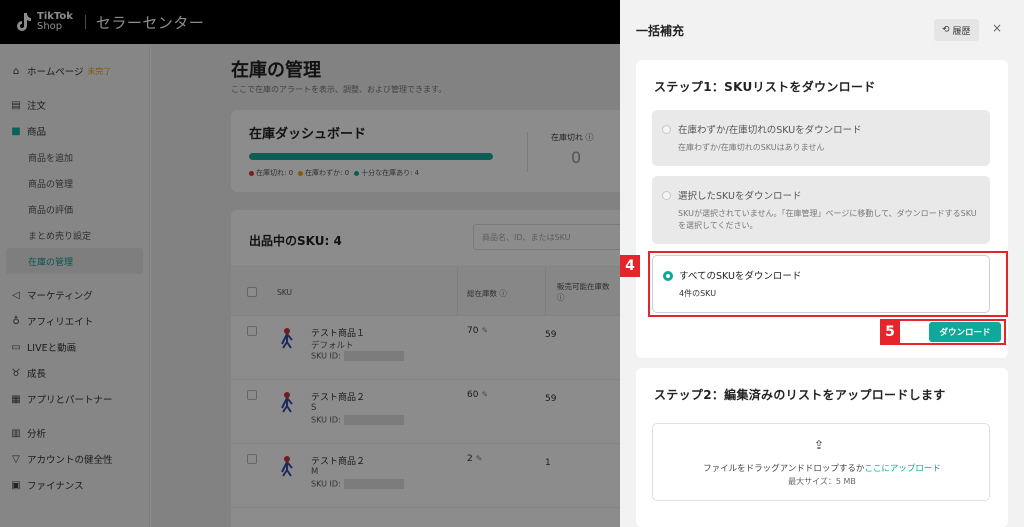 This screenshot has height=527, width=1024. What do you see at coordinates (765, 87) in the screenshot?
I see `step1-title: ステップ1：SKUリストをダウンロード` at bounding box center [765, 87].